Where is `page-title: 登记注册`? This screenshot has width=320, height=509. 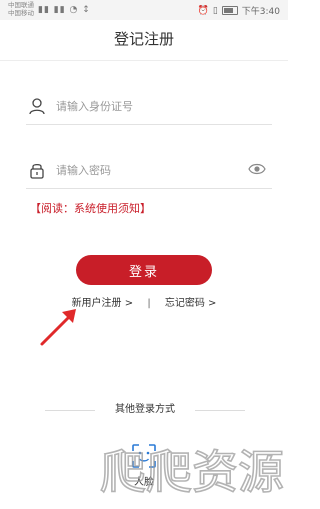 page-title: 登记注册 is located at coordinates (144, 40).